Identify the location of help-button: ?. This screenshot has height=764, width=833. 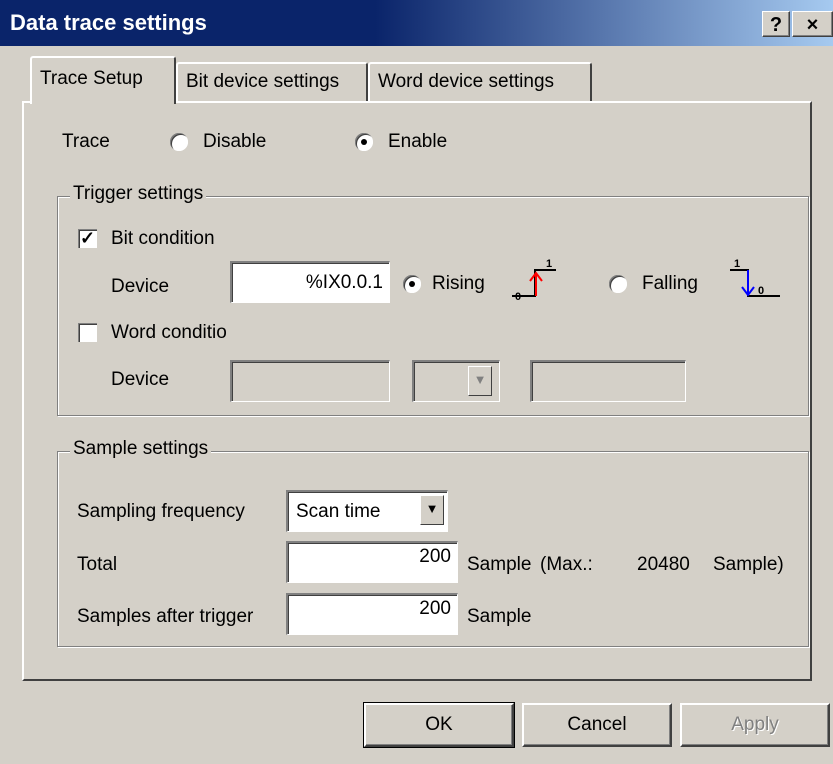
(776, 24).